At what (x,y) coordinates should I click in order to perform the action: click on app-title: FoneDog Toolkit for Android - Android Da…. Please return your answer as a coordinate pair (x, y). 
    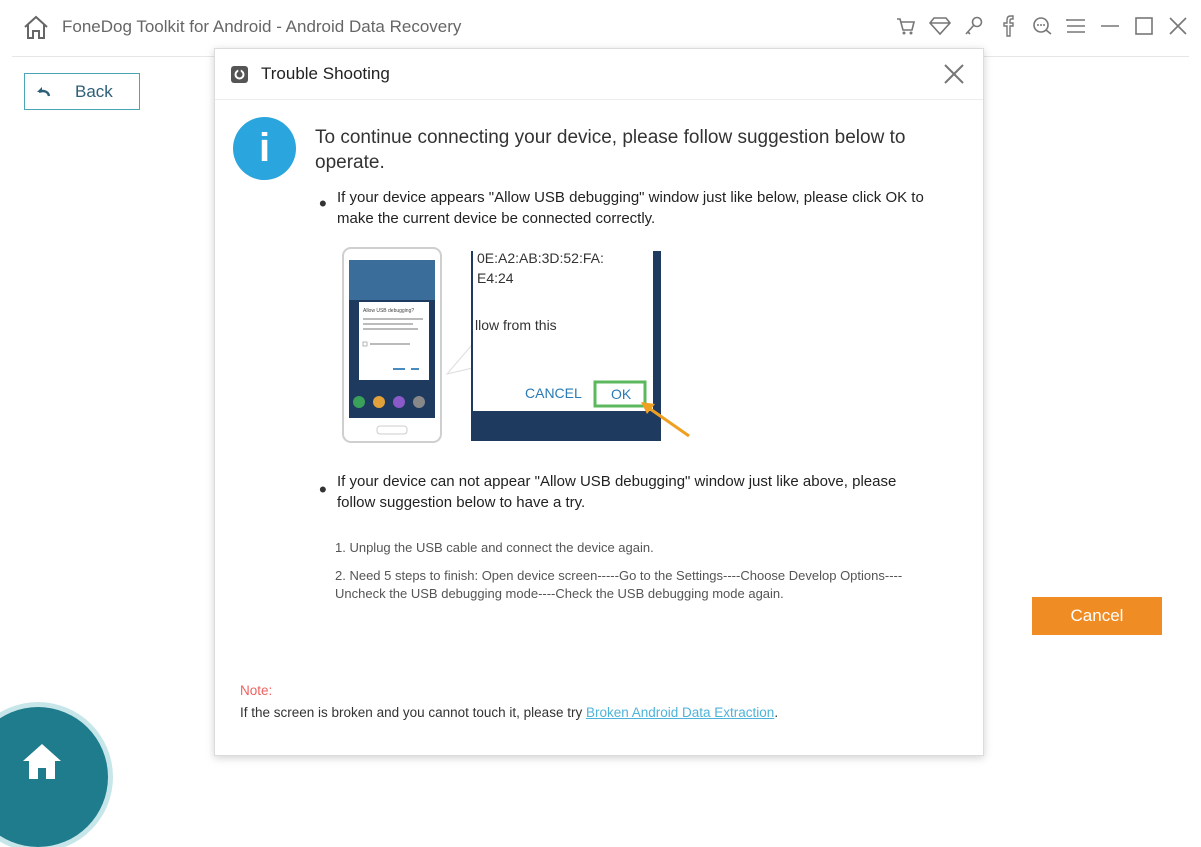
    Looking at the image, I should click on (262, 26).